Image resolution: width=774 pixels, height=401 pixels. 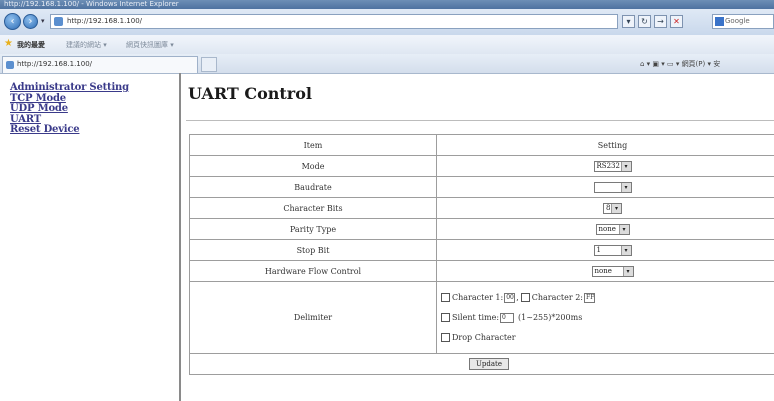 What do you see at coordinates (313, 208) in the screenshot?
I see `character-bits-label: Character Bits` at bounding box center [313, 208].